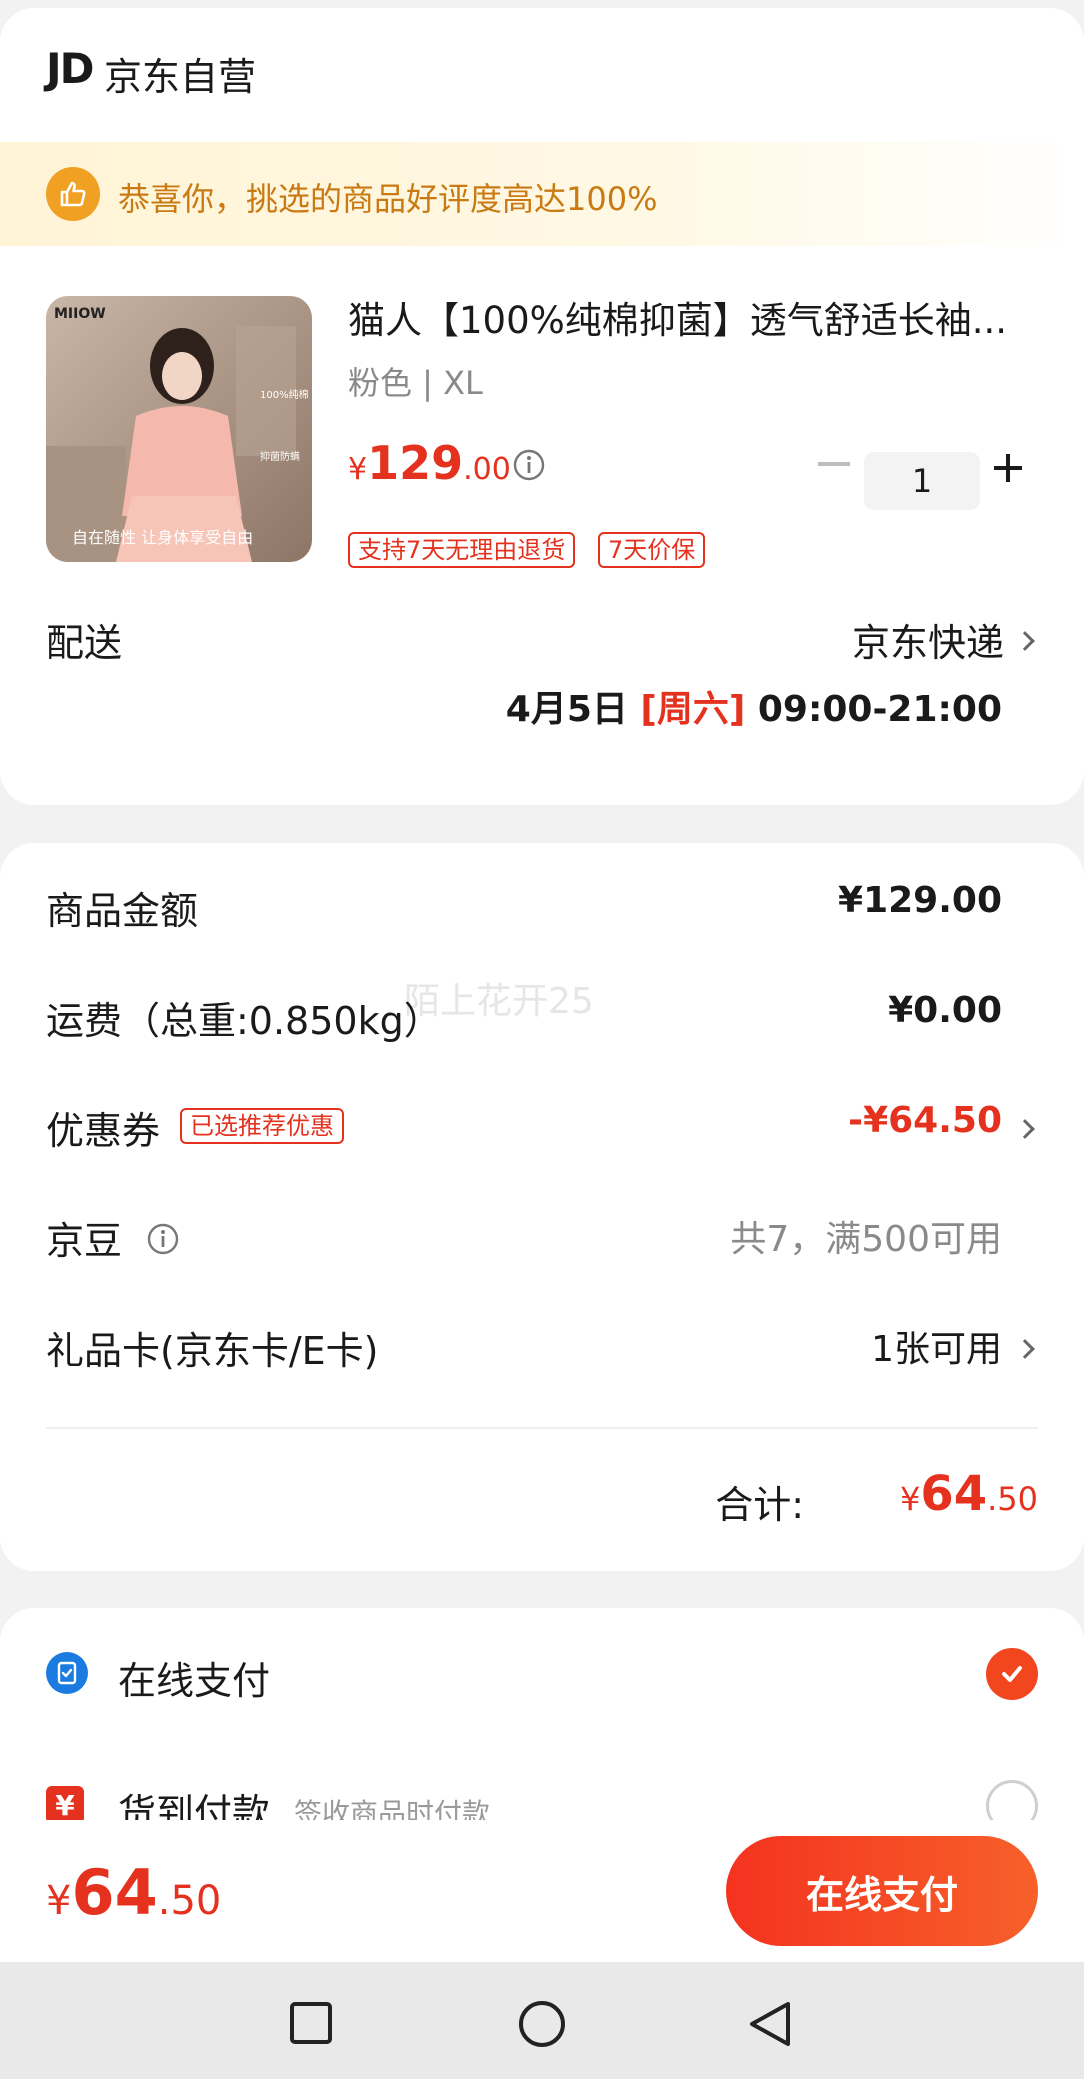 The image size is (1084, 2079). Describe the element at coordinates (920, 900) in the screenshot. I see `goods-amount-value: ¥129.00` at that location.